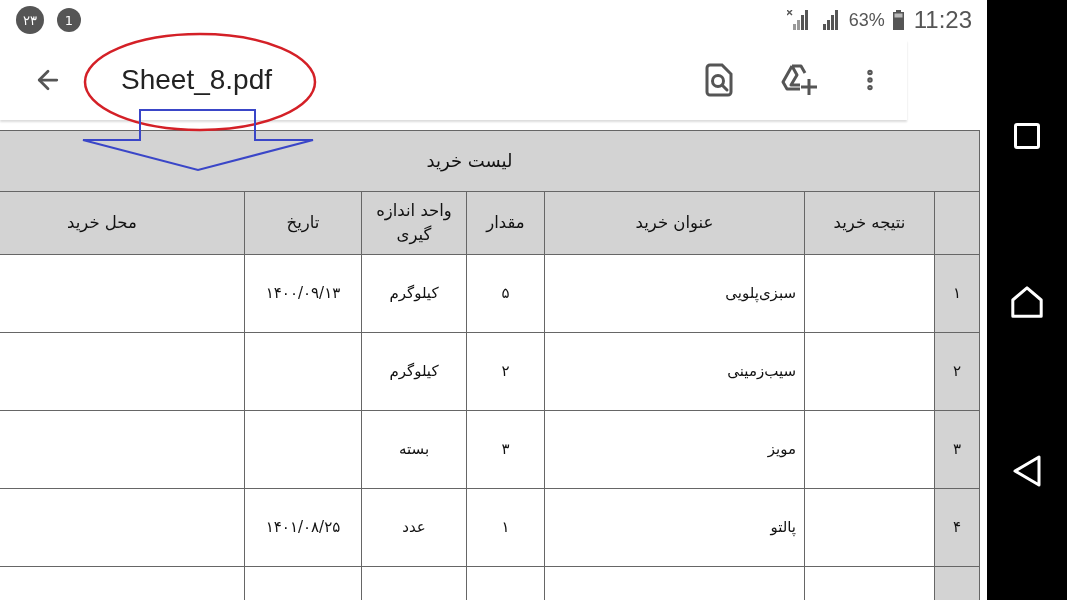  What do you see at coordinates (797, 20) in the screenshot?
I see `signal-off-icon` at bounding box center [797, 20].